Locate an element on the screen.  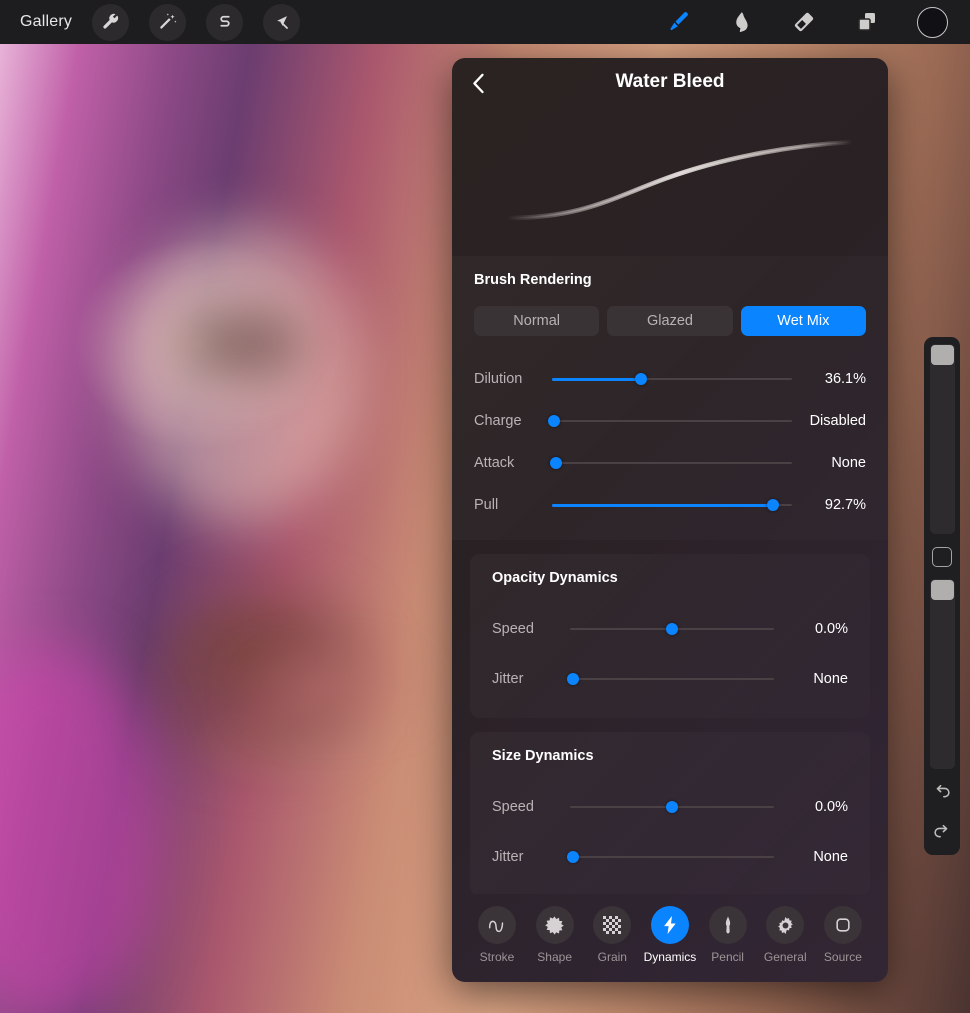
slider-row-charge: Charge Disabled is located at coordinates (670, 421).